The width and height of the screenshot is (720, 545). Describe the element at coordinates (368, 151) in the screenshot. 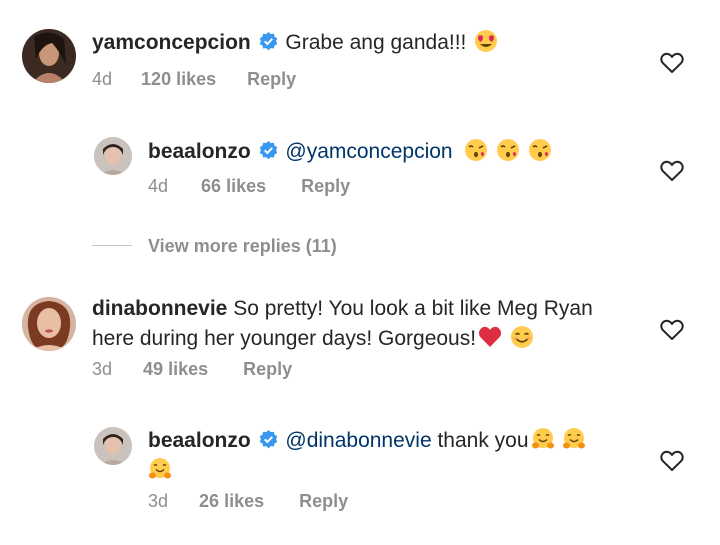

I see `mention-link: @yamconcepcion` at that location.